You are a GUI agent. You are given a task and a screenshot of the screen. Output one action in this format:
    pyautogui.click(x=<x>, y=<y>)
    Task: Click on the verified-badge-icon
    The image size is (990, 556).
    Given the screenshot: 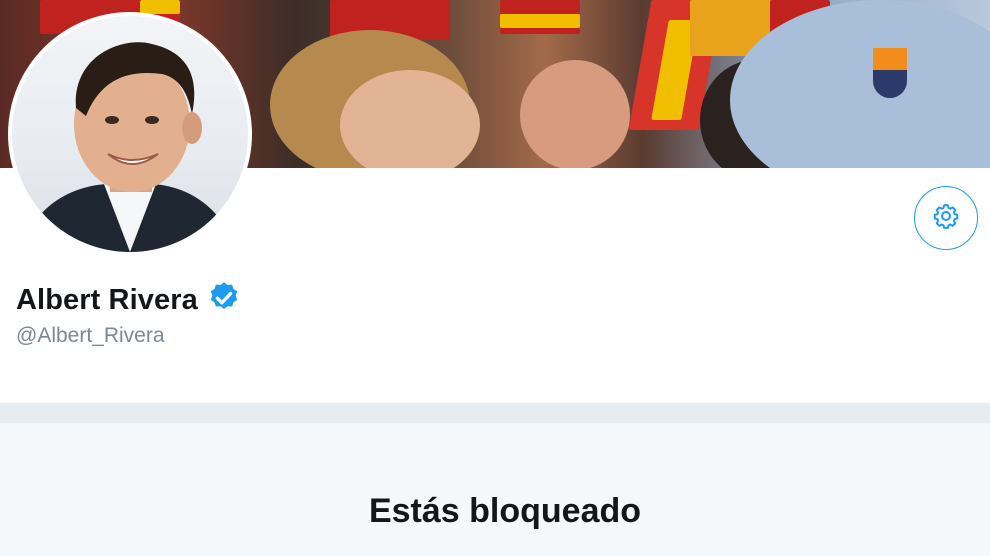 What is the action you would take?
    pyautogui.click(x=224, y=300)
    